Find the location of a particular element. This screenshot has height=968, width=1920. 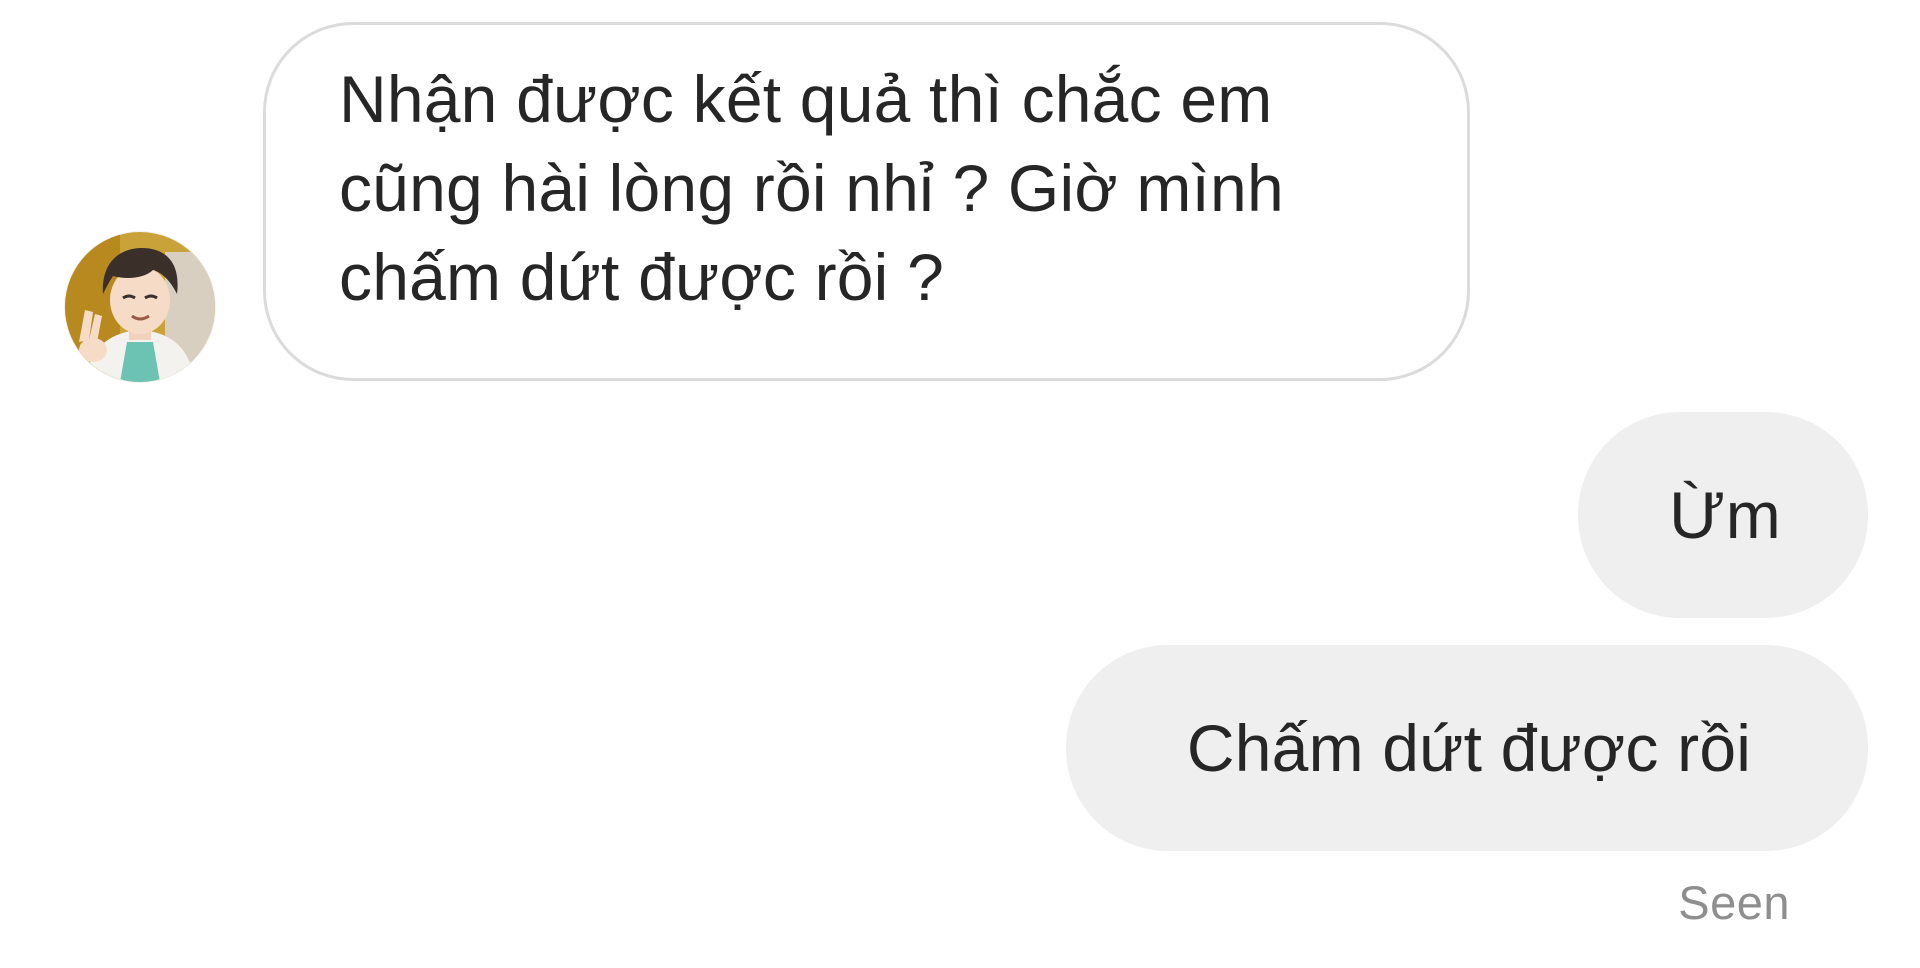

contact-avatar is located at coordinates (140, 307).